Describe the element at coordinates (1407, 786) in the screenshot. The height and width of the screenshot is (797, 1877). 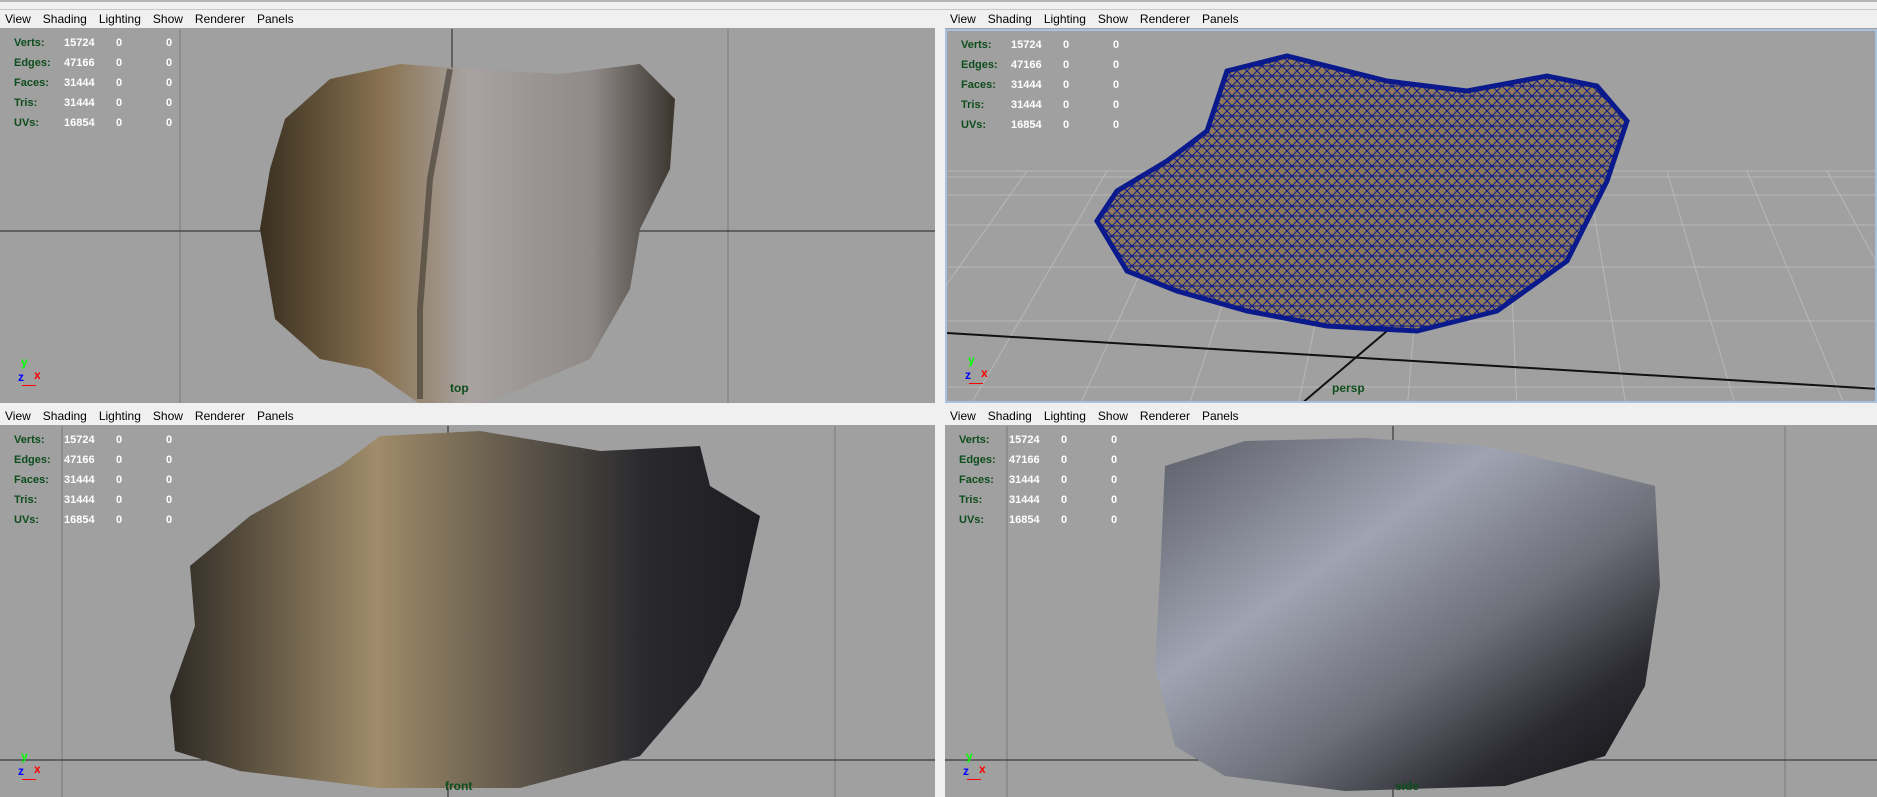
I see `camera-label: side` at that location.